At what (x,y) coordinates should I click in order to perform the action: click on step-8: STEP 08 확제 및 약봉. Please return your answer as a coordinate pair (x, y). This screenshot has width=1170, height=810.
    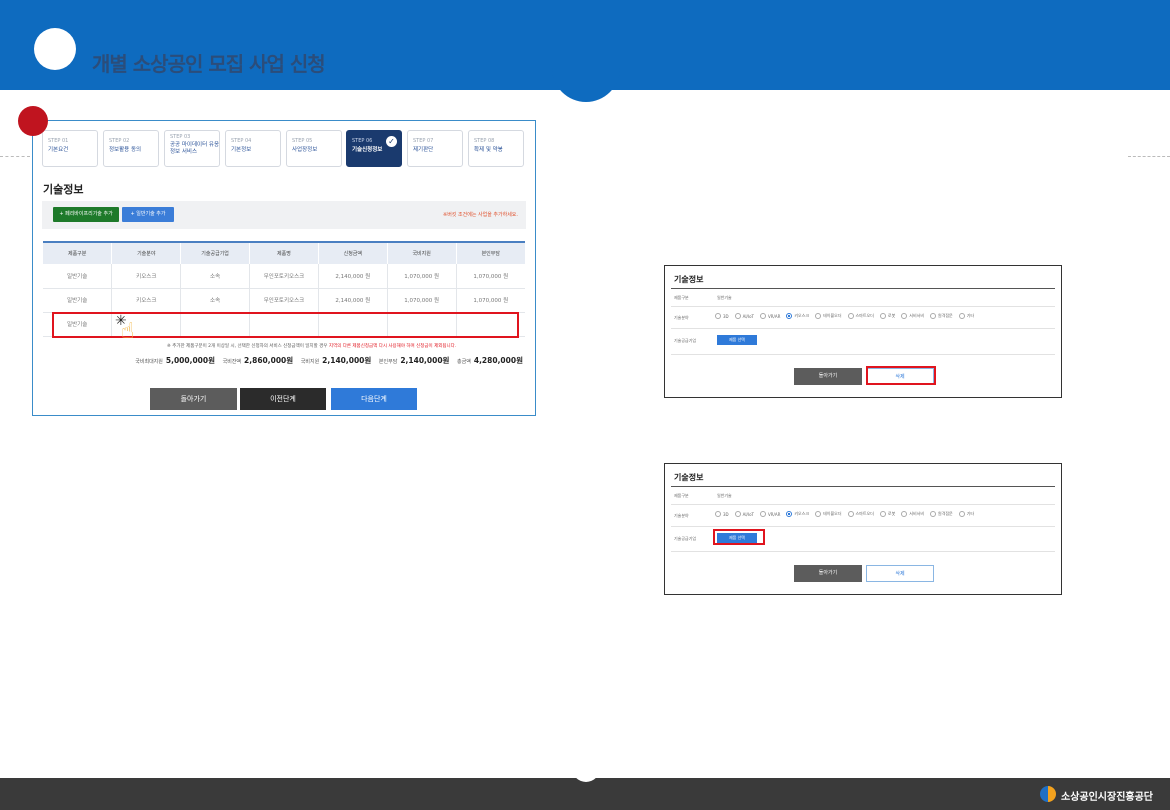
    Looking at the image, I should click on (496, 148).